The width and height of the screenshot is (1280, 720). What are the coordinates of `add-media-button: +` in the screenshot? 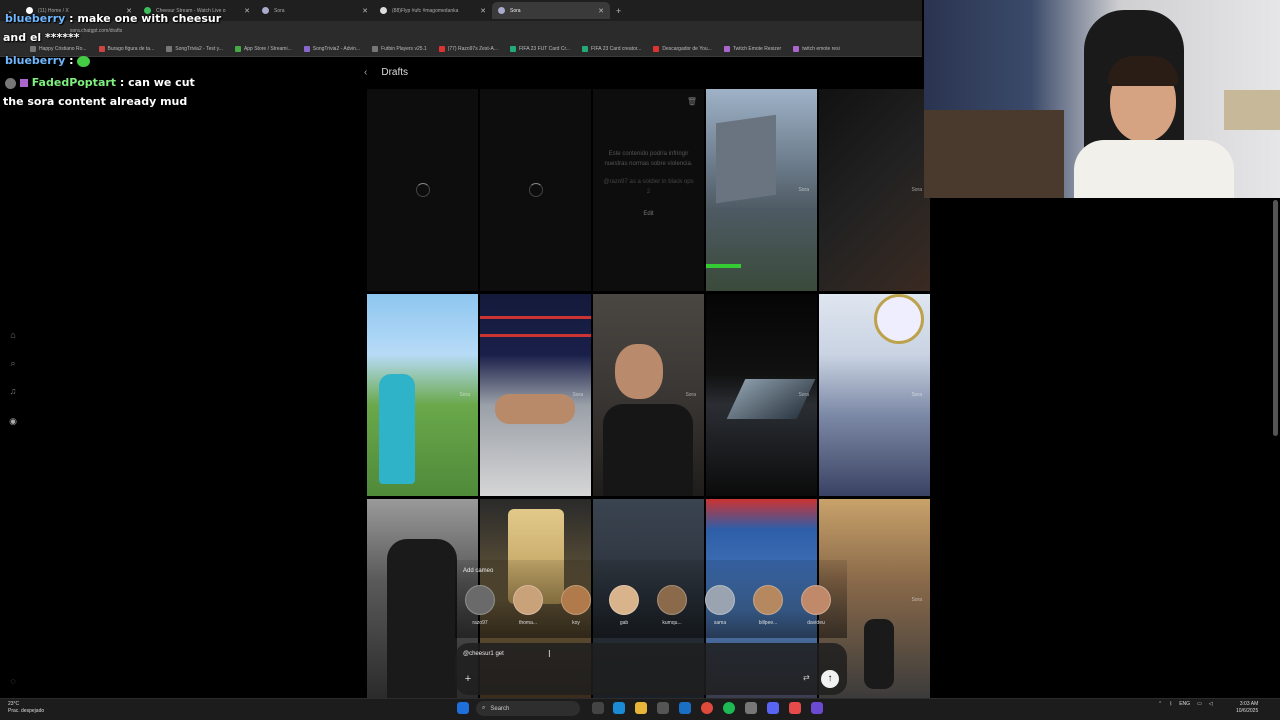 It's located at (468, 679).